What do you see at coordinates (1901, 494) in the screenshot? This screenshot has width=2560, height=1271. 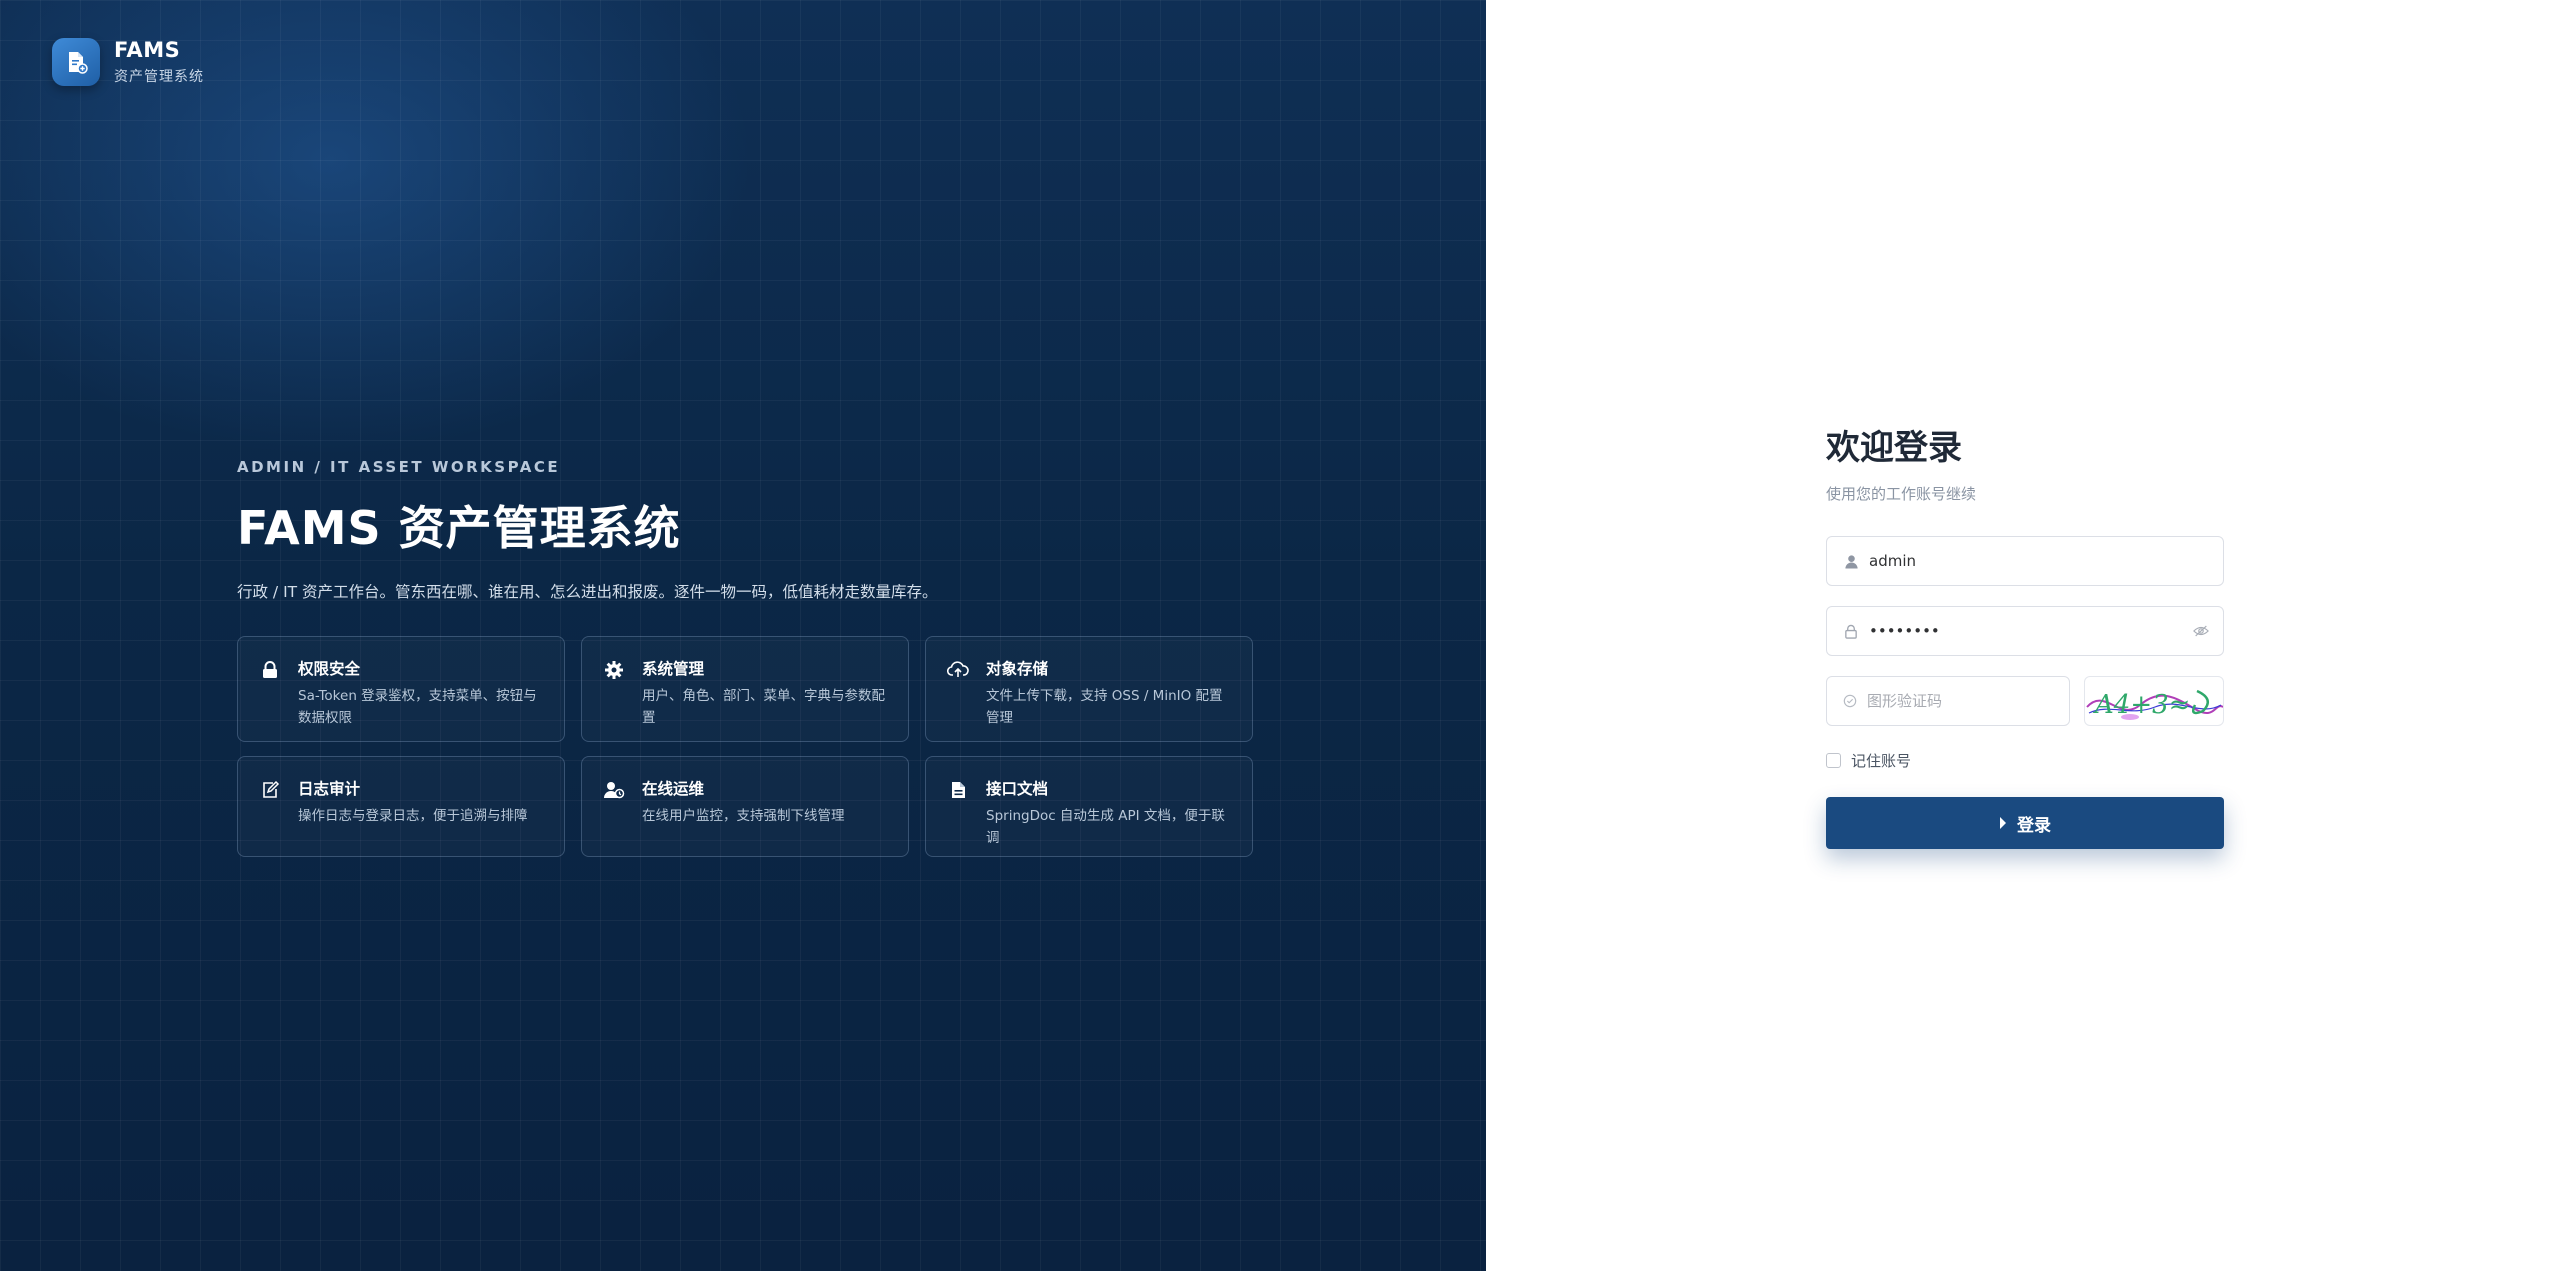 I see `login-subtitle: 使用您的工作账号继续` at bounding box center [1901, 494].